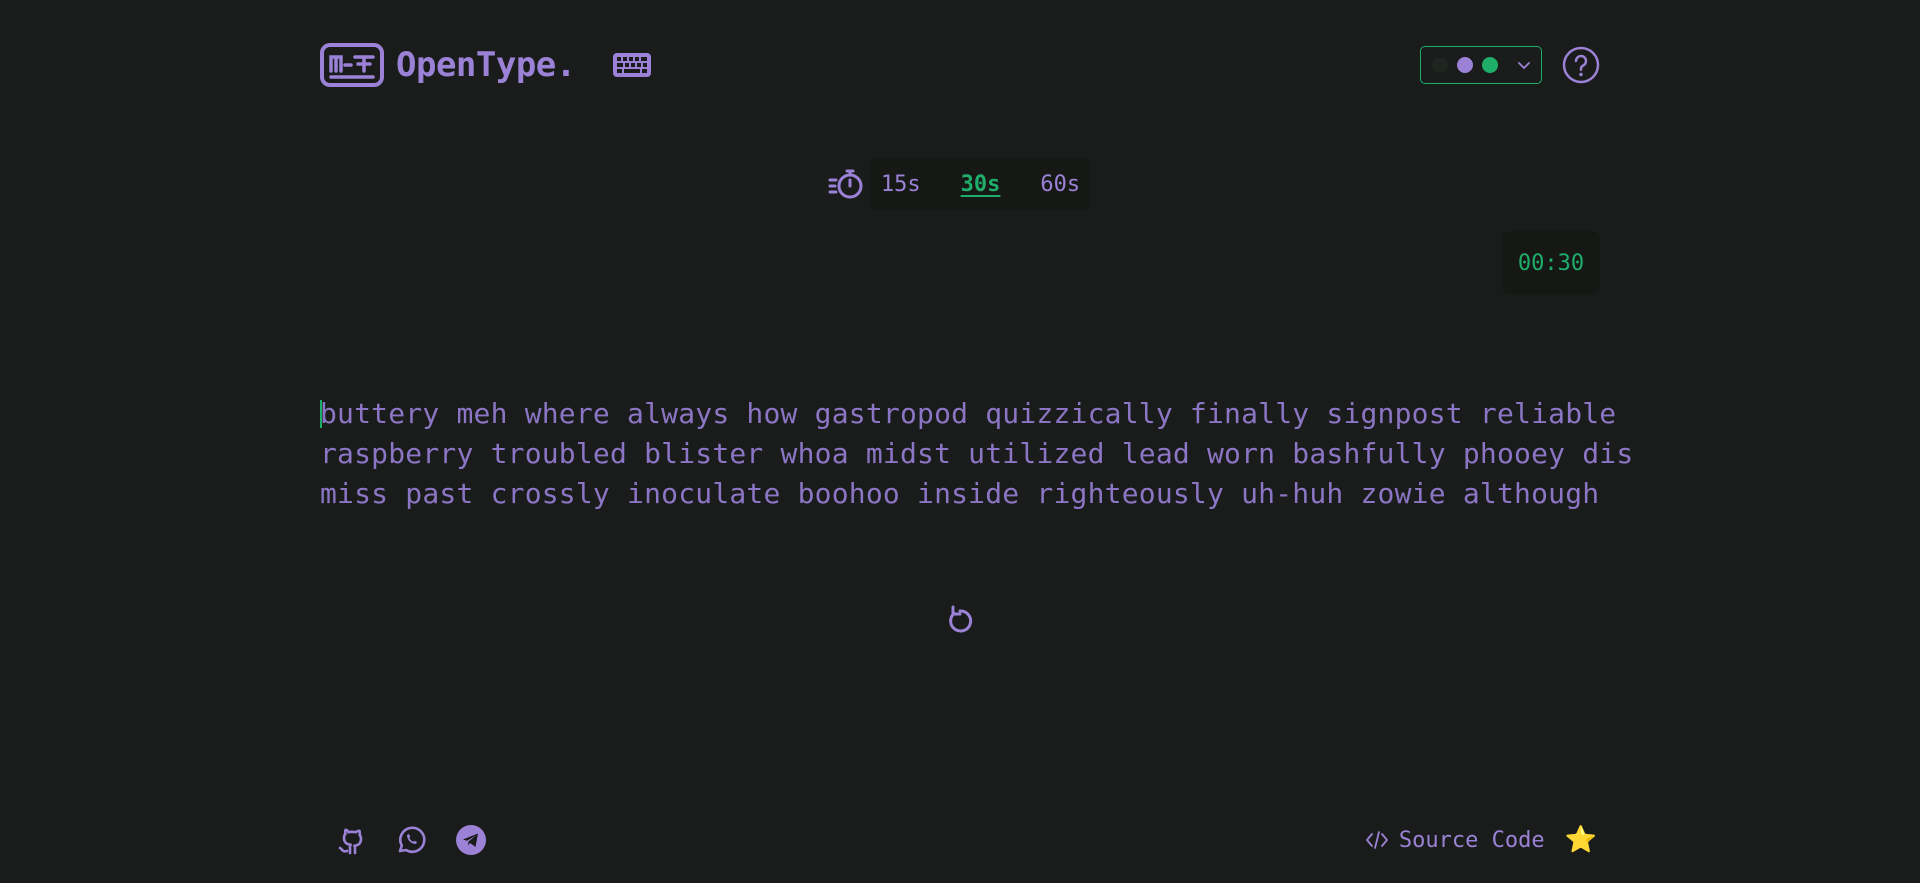  Describe the element at coordinates (1489, 65) in the screenshot. I see `theme-dot-secondary` at that location.